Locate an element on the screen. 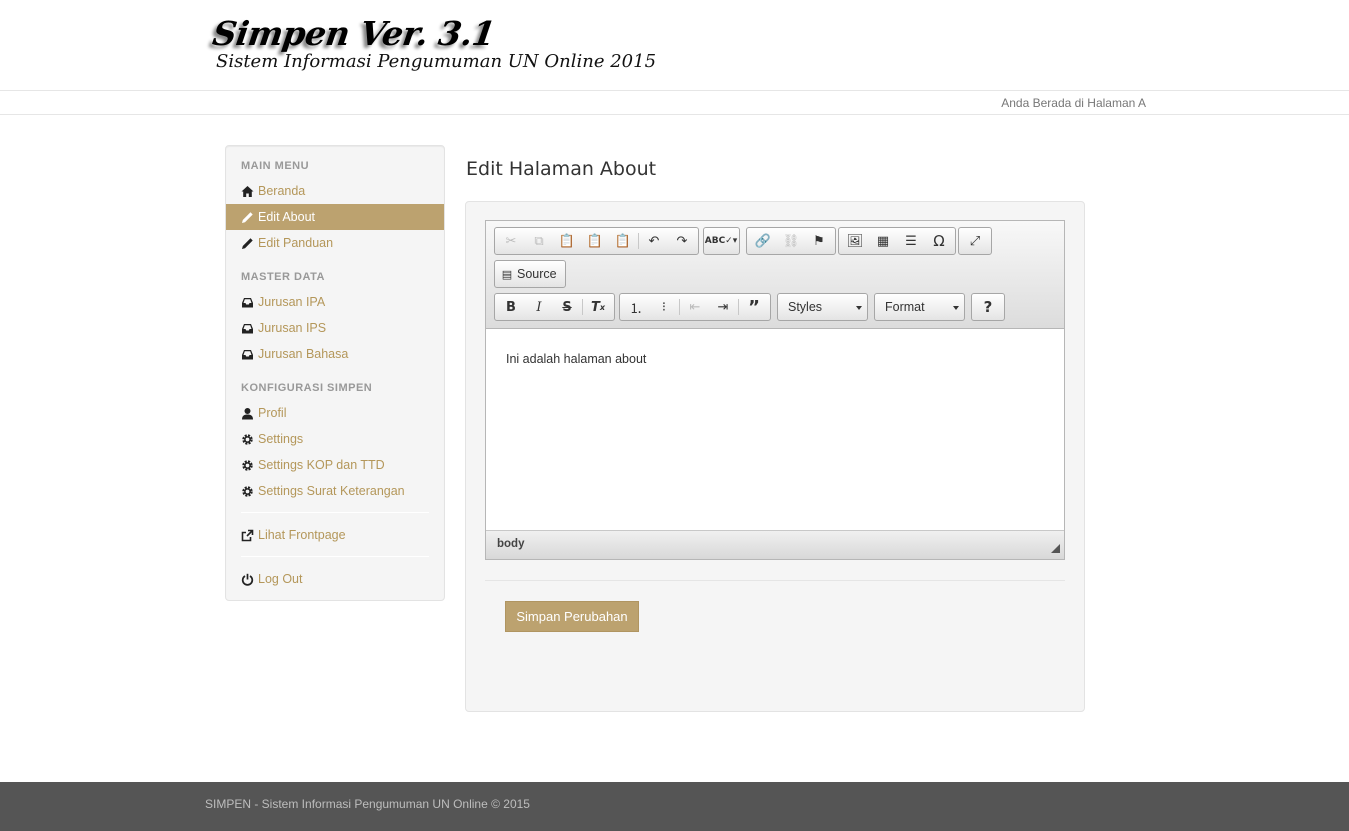  sidebar-item-lihat-frontpage: Lihat Frontpage is located at coordinates (335, 535).